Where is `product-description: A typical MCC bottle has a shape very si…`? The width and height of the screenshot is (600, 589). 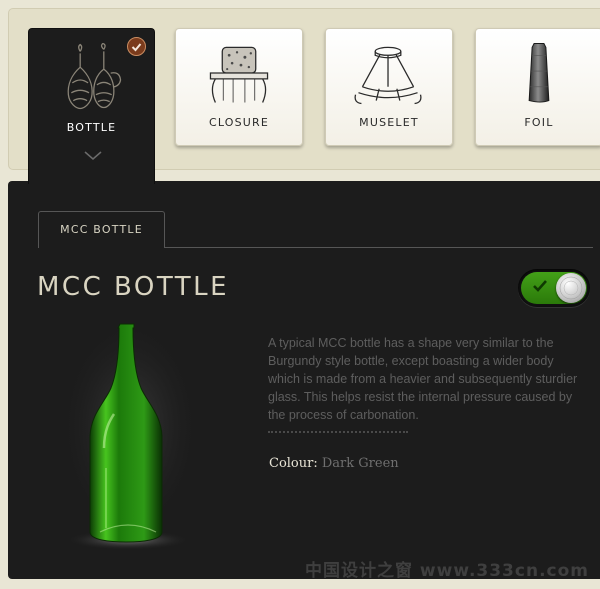 product-description: A typical MCC bottle has a shape very si… is located at coordinates (423, 379).